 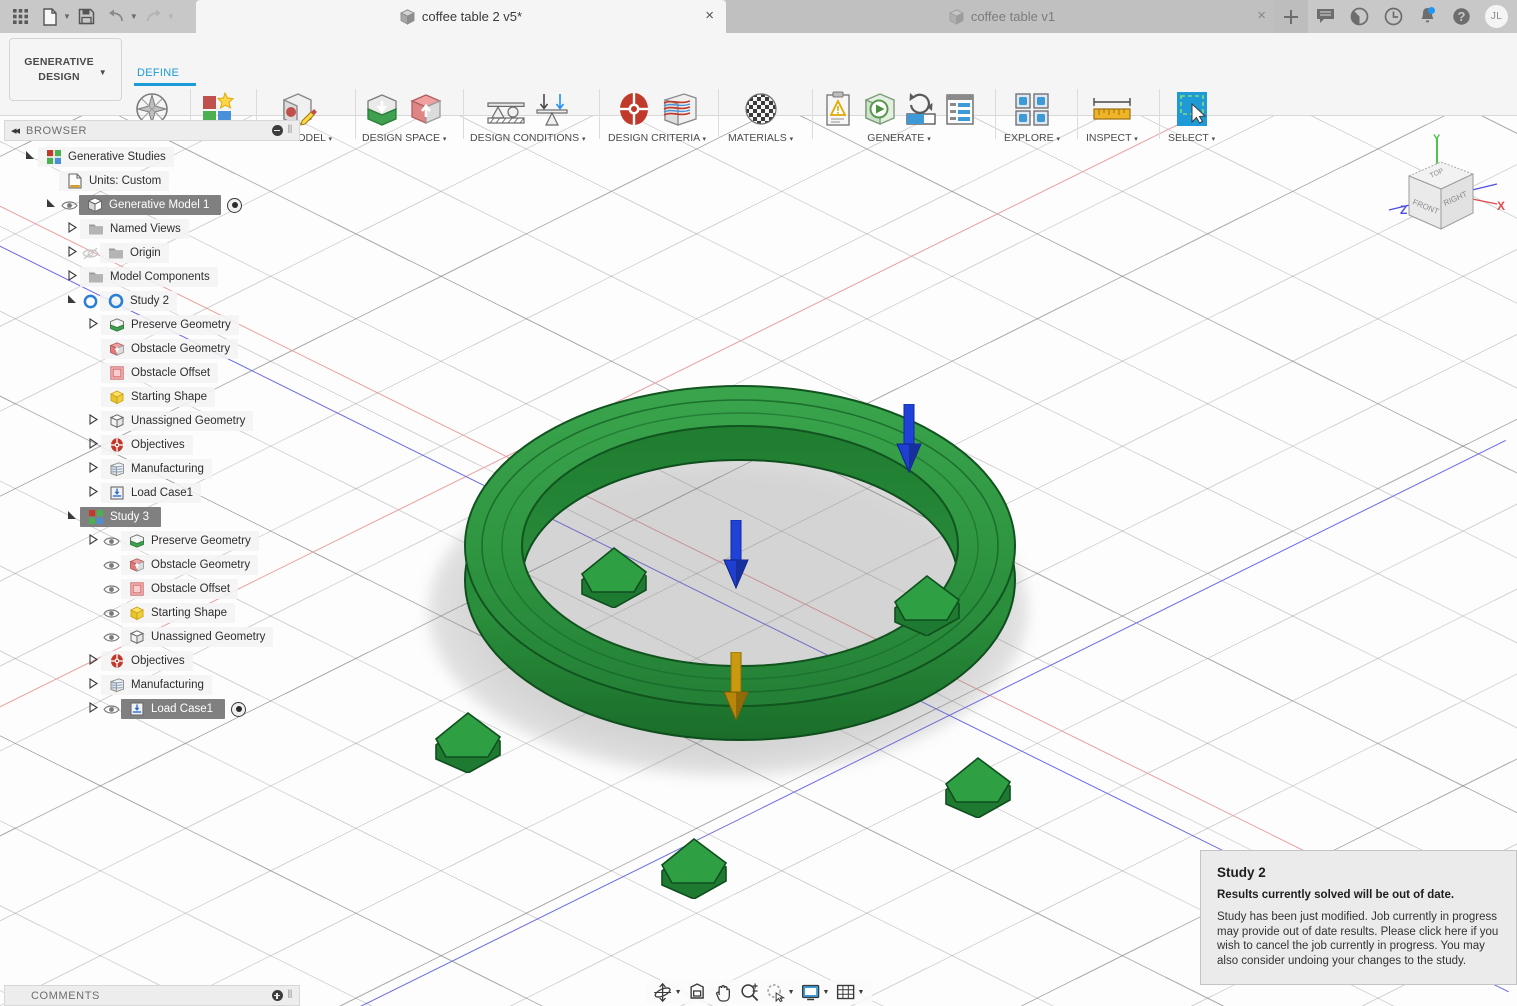 What do you see at coordinates (760, 138) in the screenshot?
I see `ribbon-label-materials: MATERIALS ▾` at bounding box center [760, 138].